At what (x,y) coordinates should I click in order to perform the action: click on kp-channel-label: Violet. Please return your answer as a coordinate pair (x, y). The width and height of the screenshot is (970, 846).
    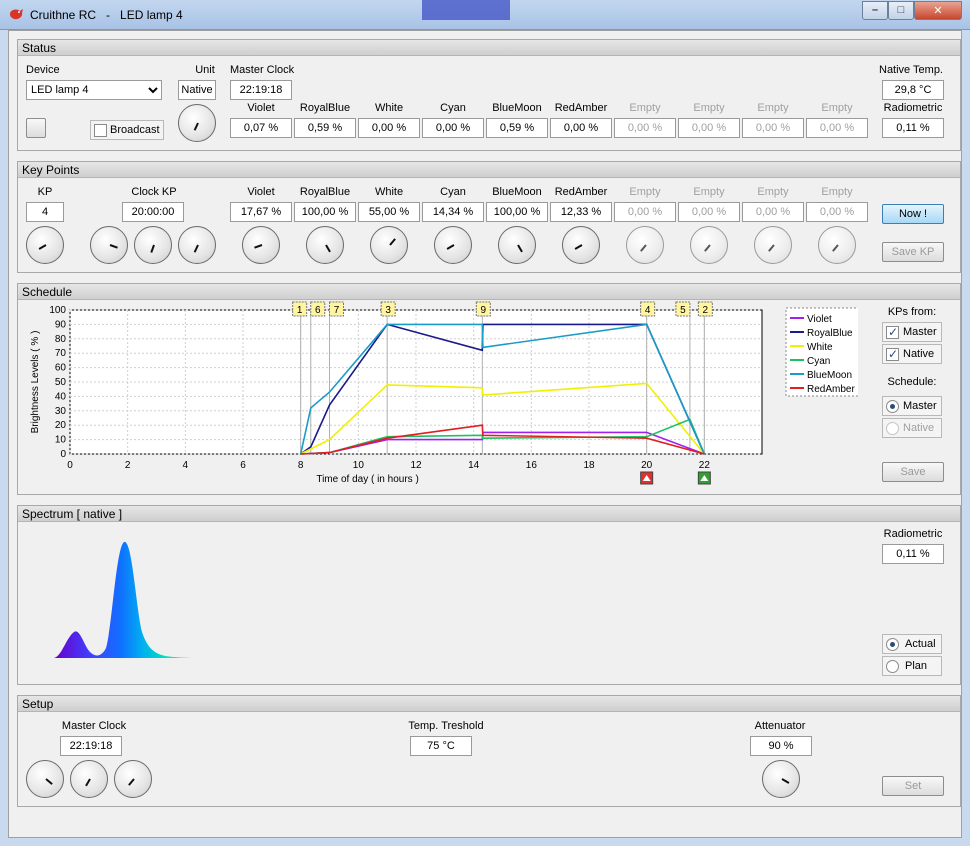
    Looking at the image, I should click on (261, 192).